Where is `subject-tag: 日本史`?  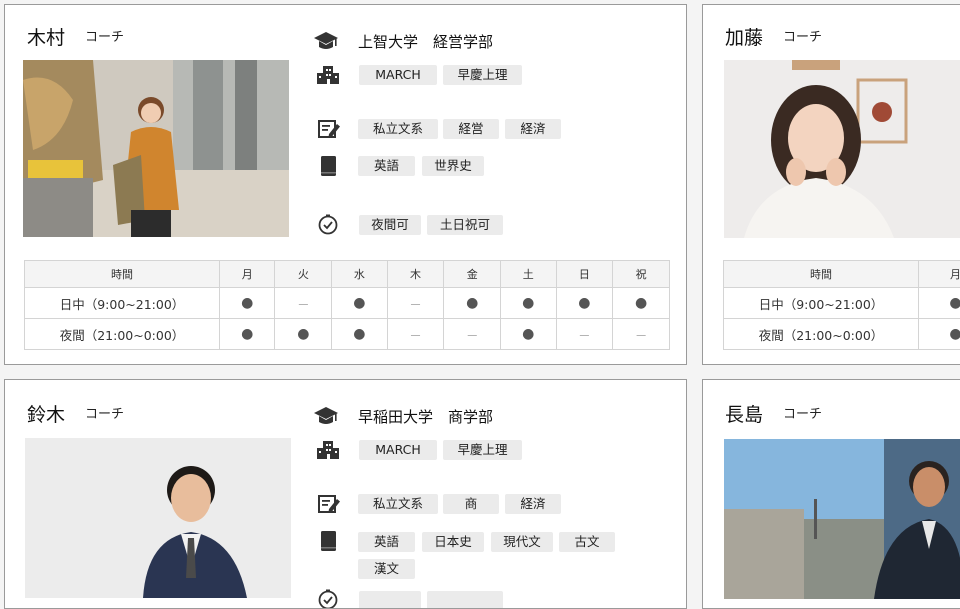 subject-tag: 日本史 is located at coordinates (453, 542).